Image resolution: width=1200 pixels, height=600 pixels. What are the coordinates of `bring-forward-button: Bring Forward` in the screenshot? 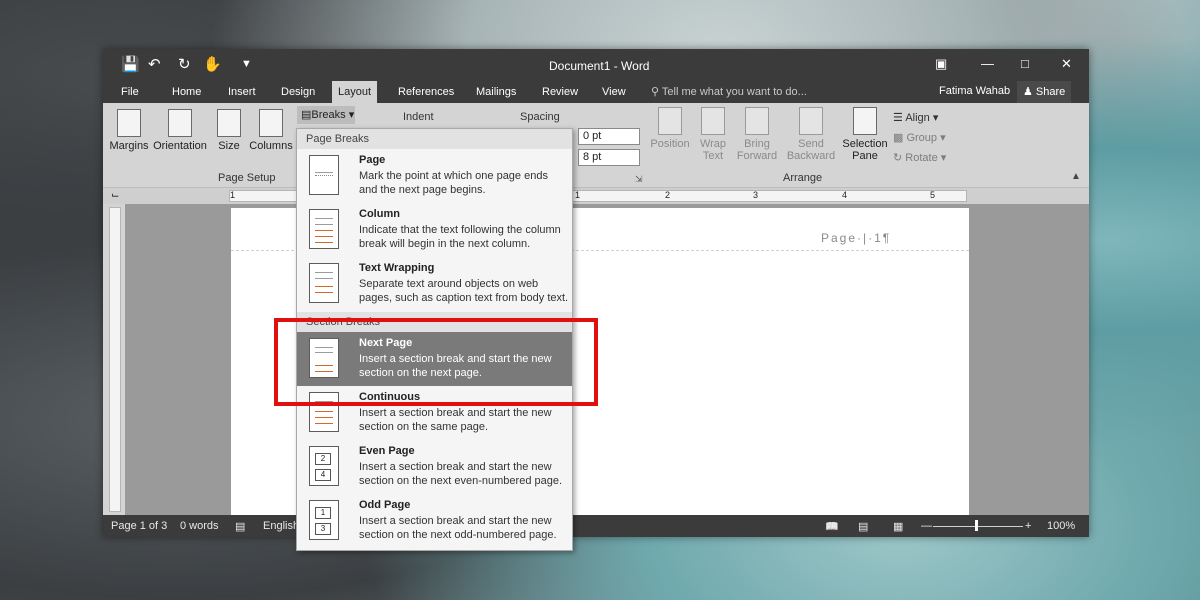 It's located at (757, 134).